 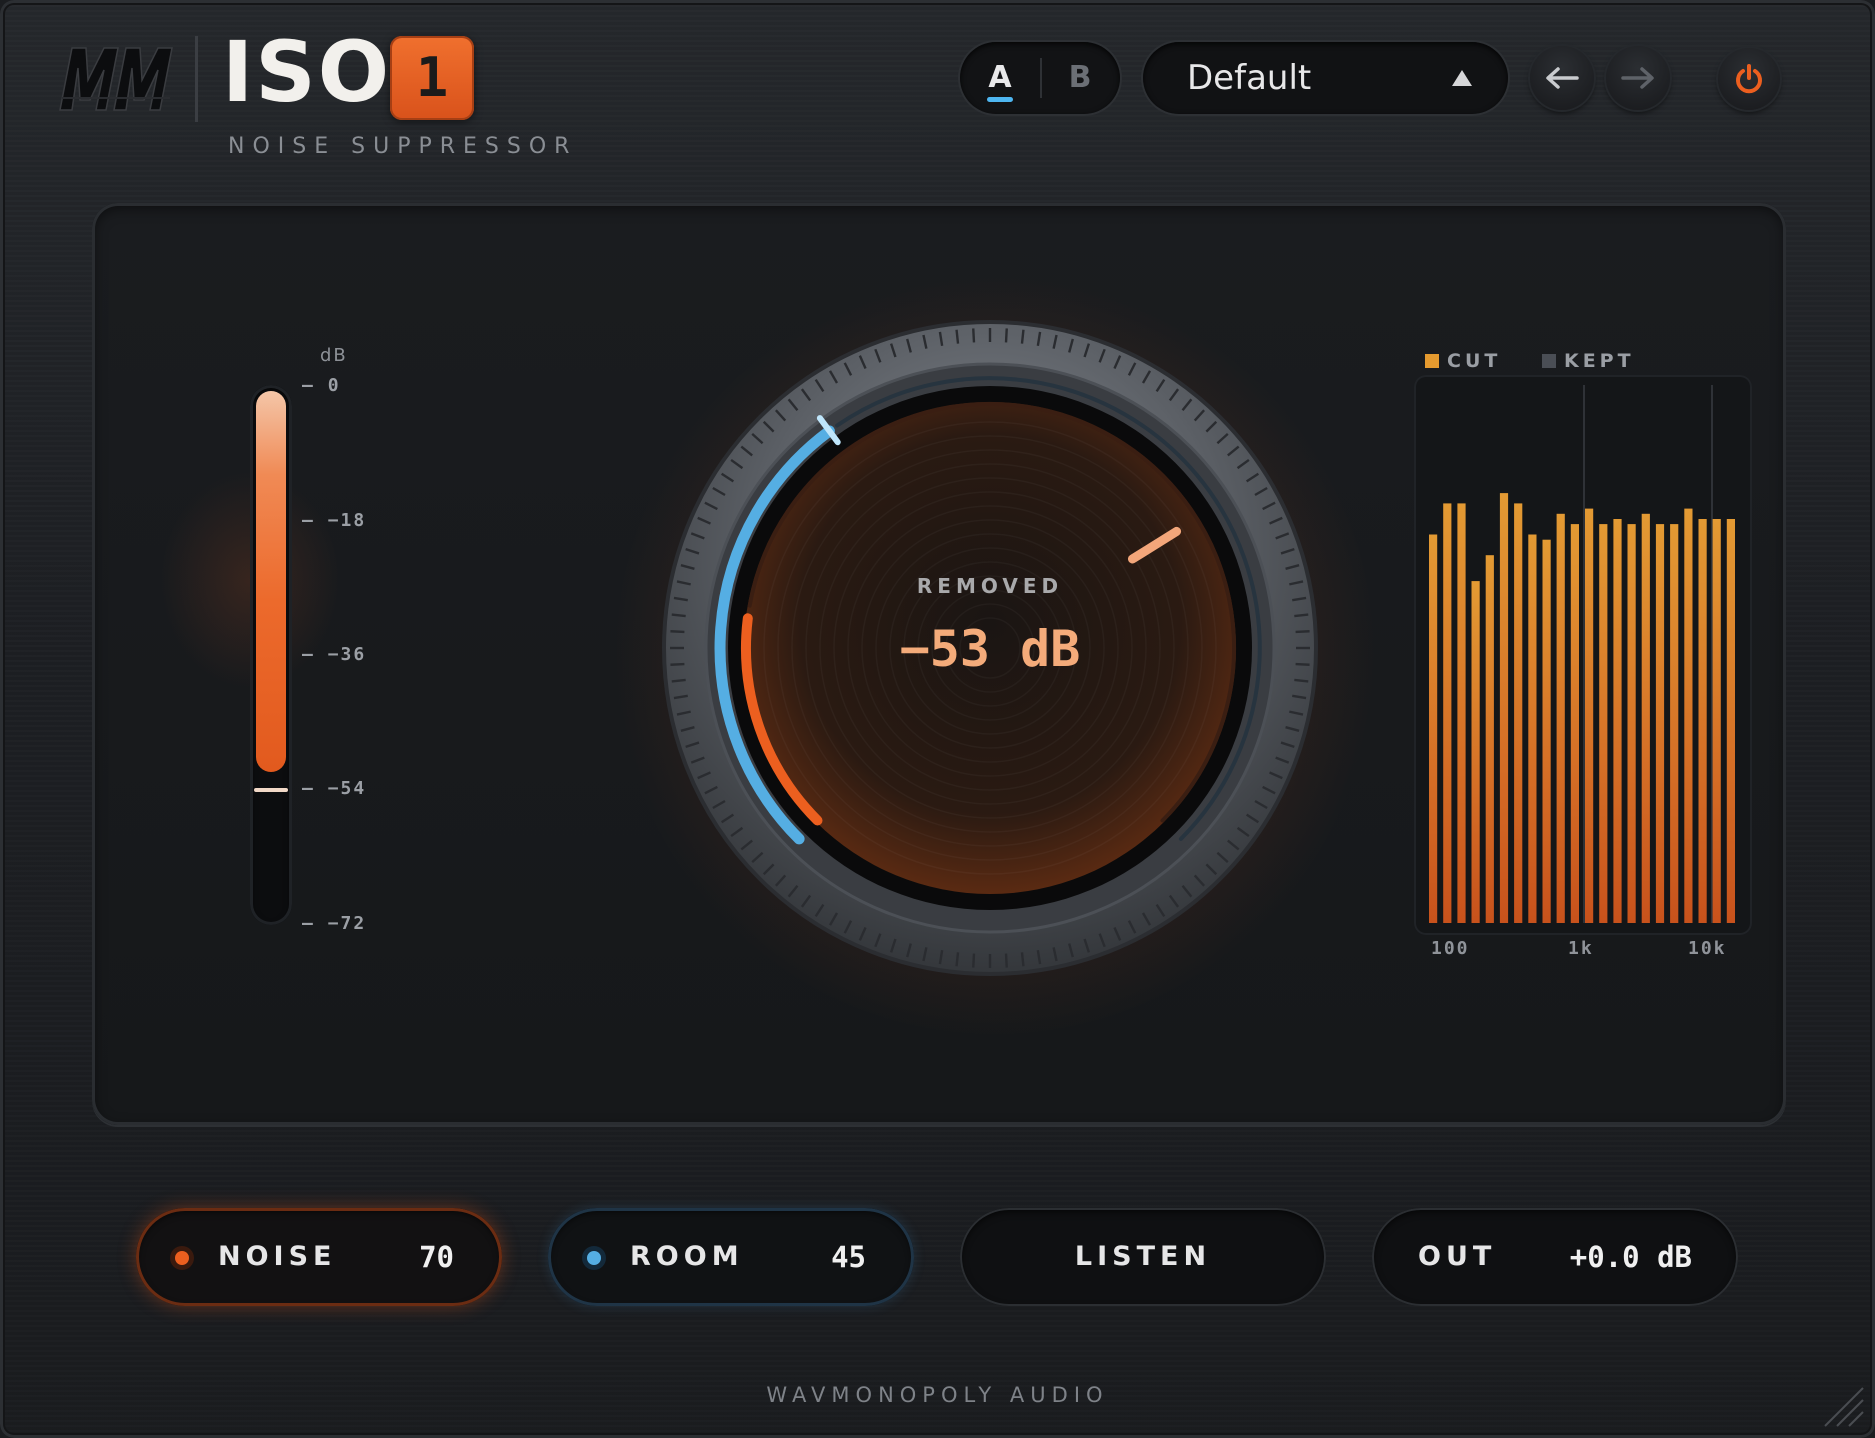 What do you see at coordinates (848, 1257) in the screenshot?
I see `room-value: 45` at bounding box center [848, 1257].